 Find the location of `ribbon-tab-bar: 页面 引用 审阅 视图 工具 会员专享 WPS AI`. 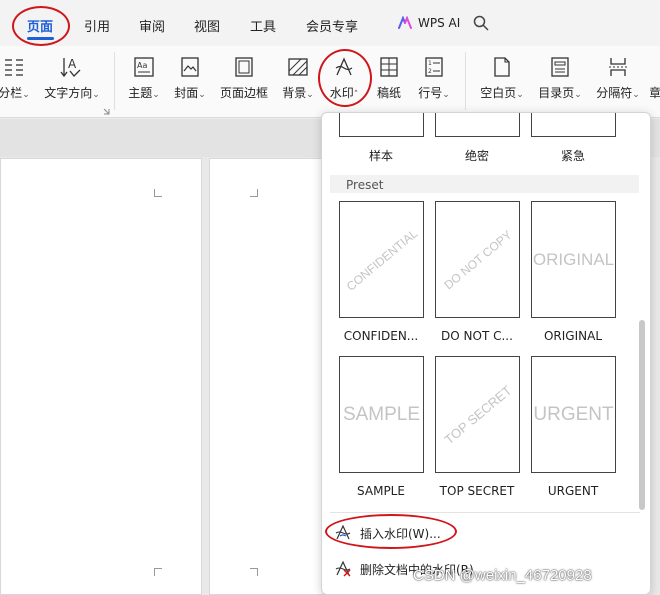

ribbon-tab-bar: 页面 引用 审阅 视图 工具 会员专享 WPS AI is located at coordinates (330, 23).